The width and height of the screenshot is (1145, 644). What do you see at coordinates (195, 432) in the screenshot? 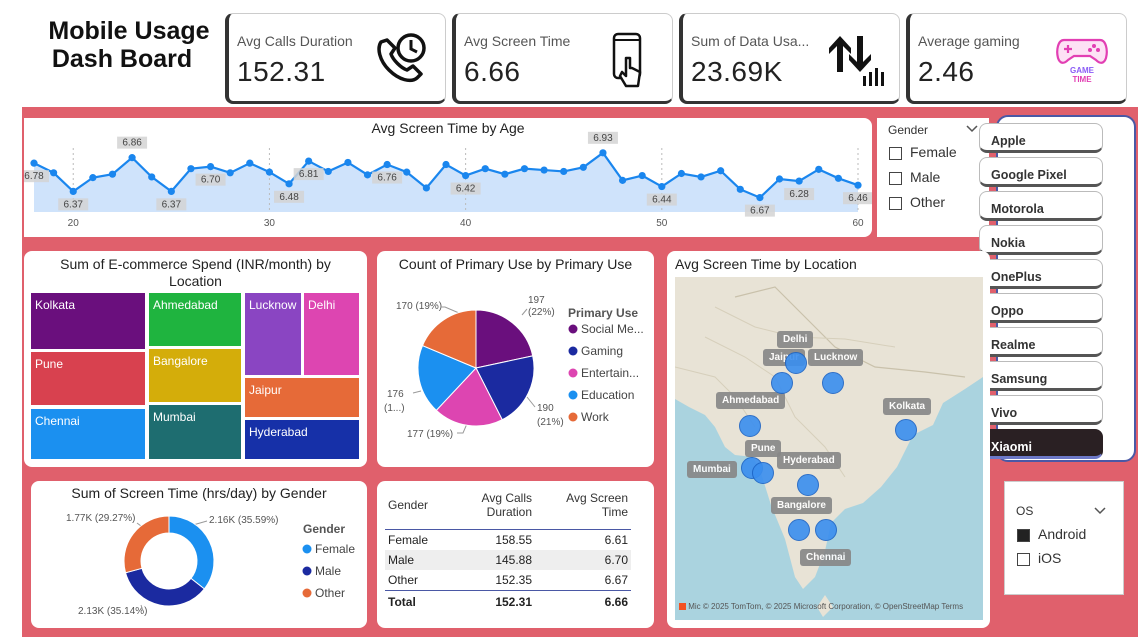
I see `treemap-cell-mumbai: Mumbai` at bounding box center [195, 432].